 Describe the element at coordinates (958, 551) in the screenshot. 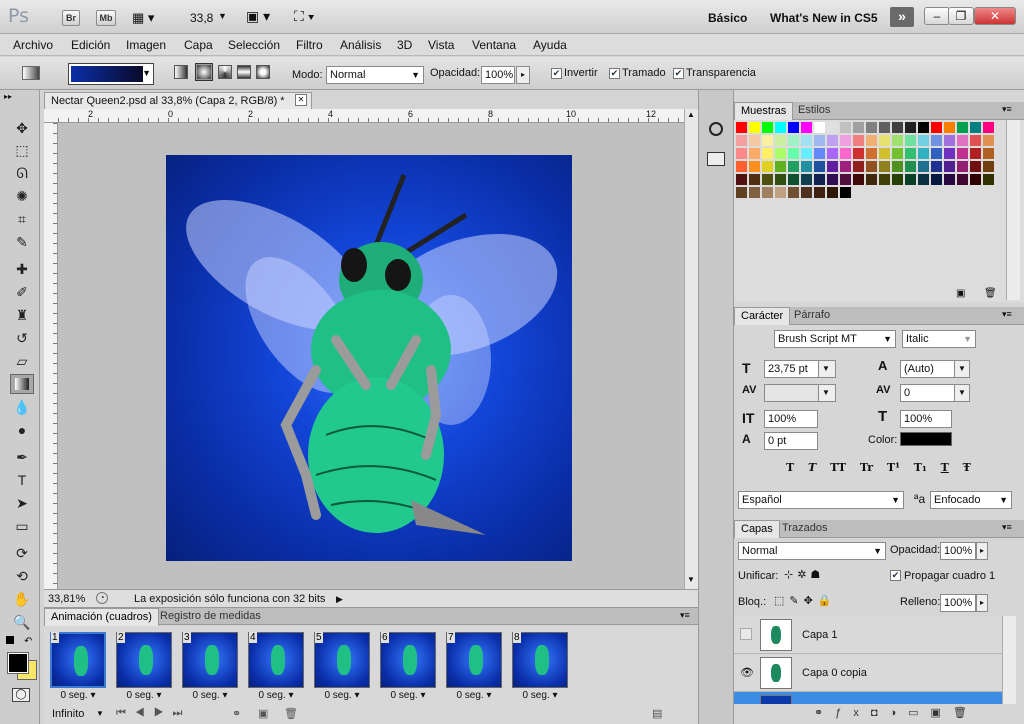

I see `layer-opacity-input: 100%` at that location.